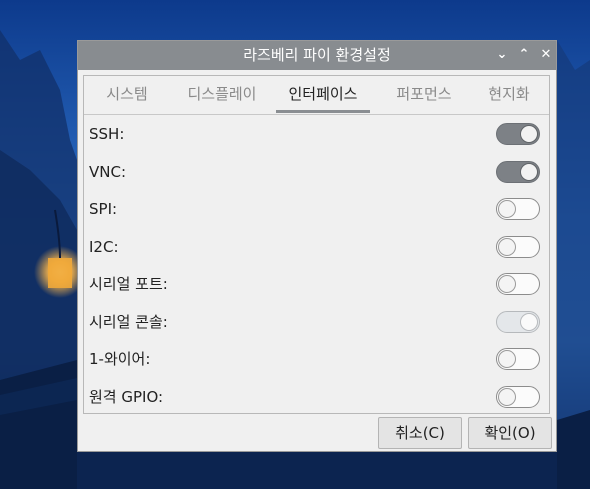  I want to click on window-title: 라즈베리 파이 환경설정, so click(317, 55).